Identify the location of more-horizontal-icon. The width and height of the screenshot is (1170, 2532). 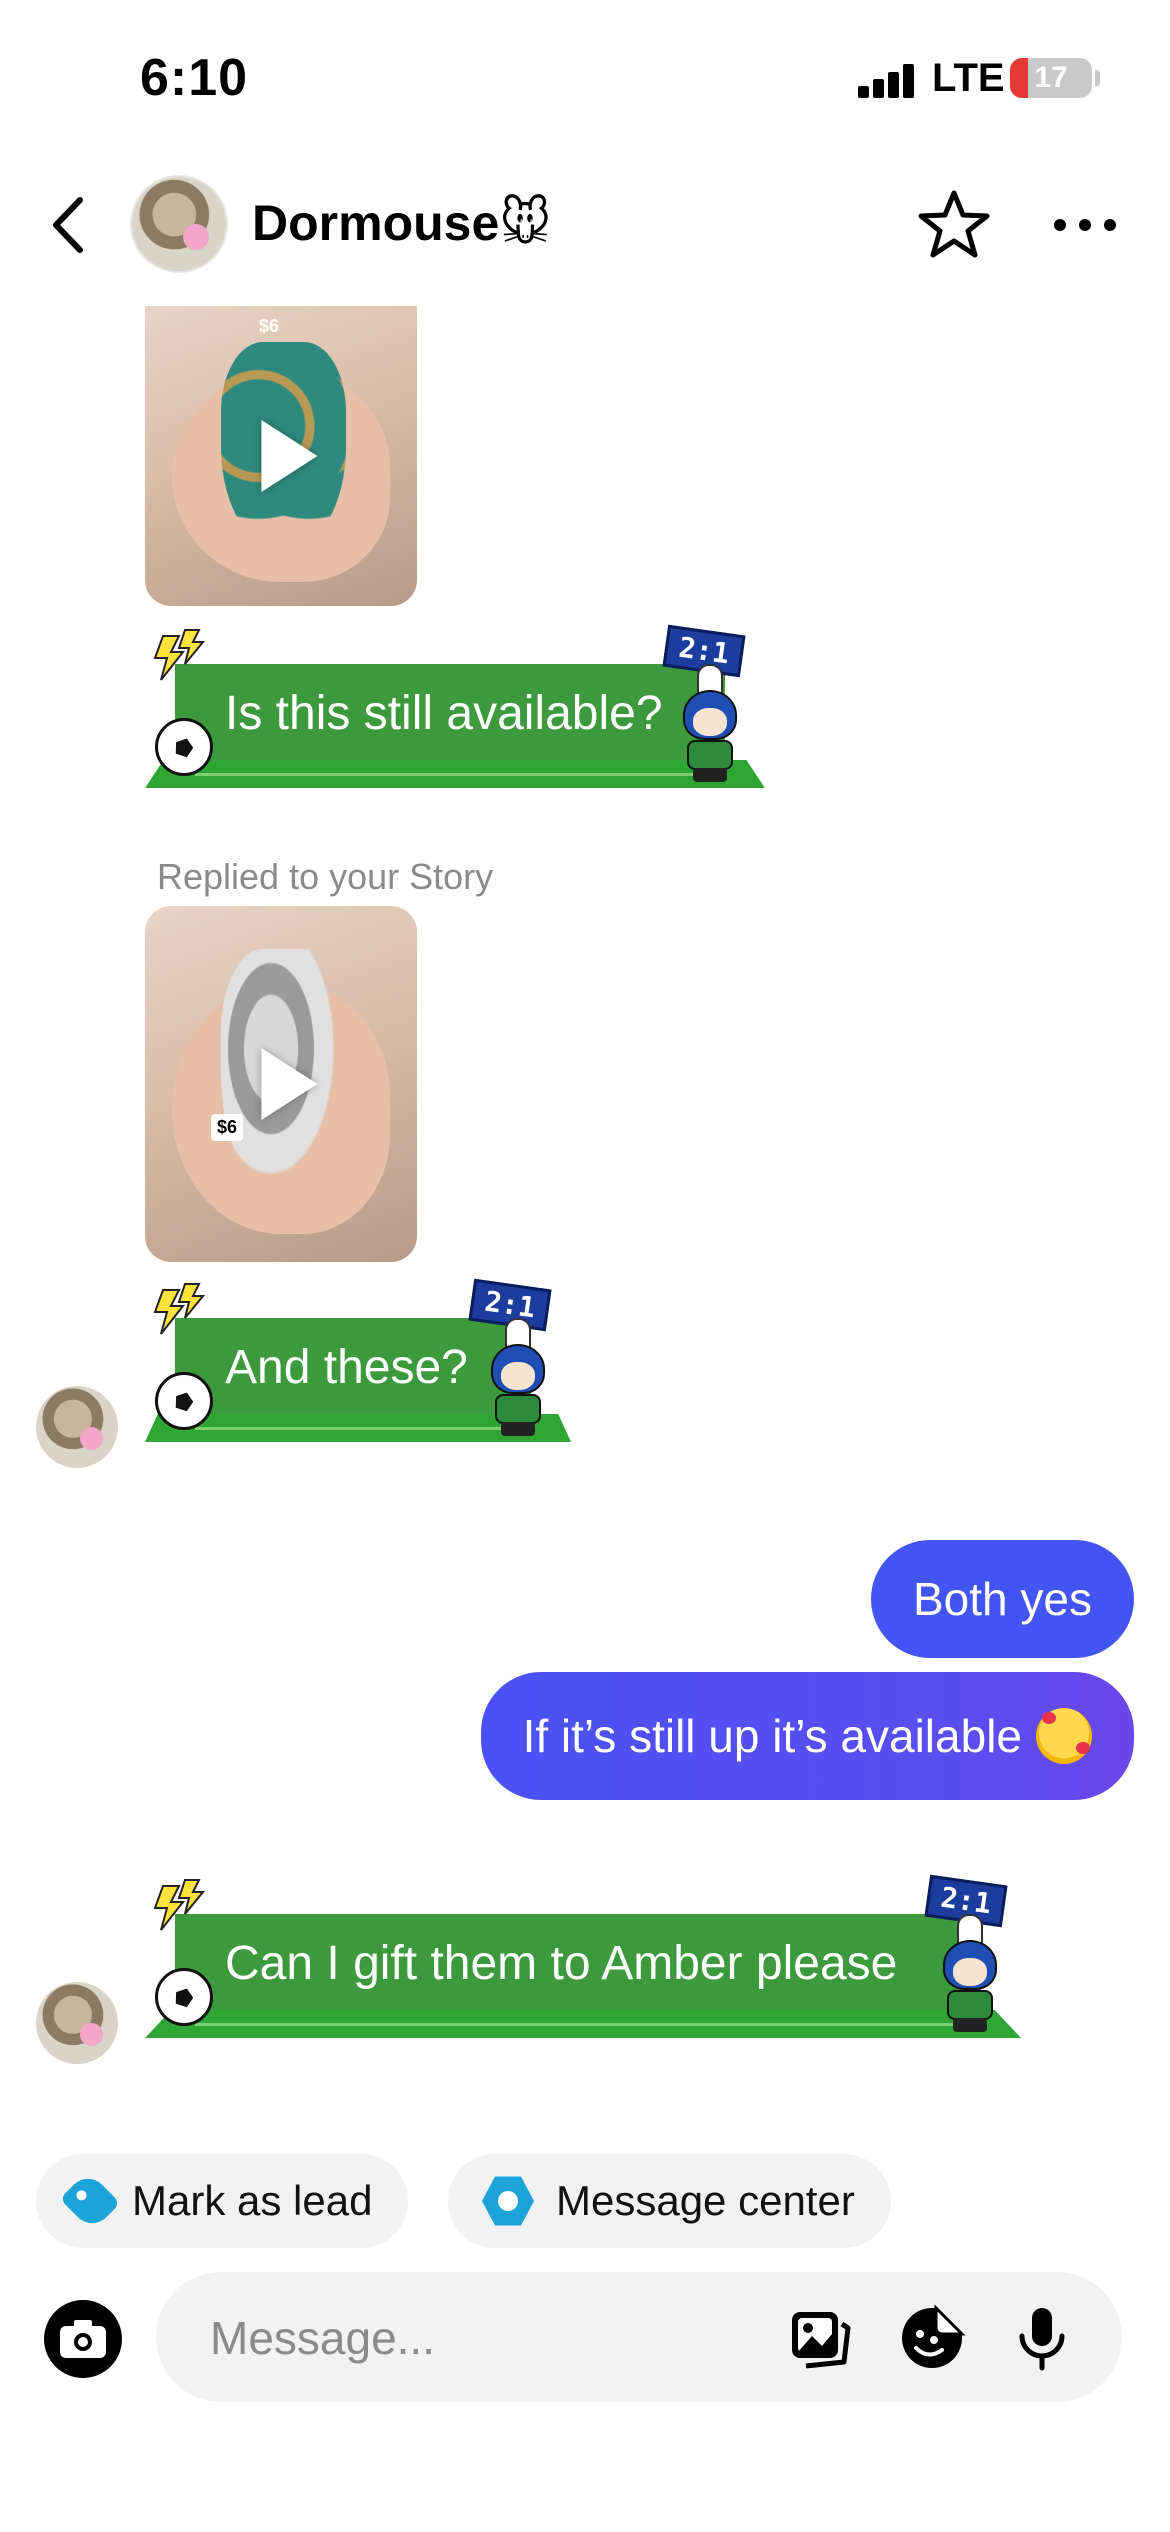
(1085, 225).